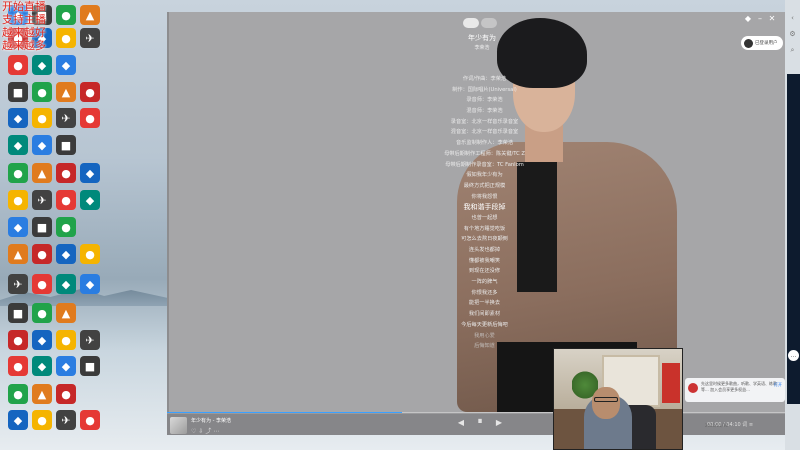 This screenshot has height=450, width=800. What do you see at coordinates (735, 390) in the screenshot?
I see `notification-toast: 先这里时候更多歌曲，听歌、学英语、练歌等... 加入会员享更多权益... 打开` at bounding box center [735, 390].